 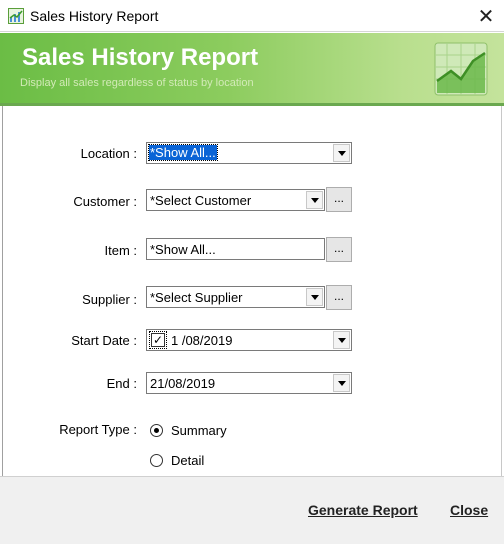 I want to click on growth-chart-icon, so click(x=461, y=69).